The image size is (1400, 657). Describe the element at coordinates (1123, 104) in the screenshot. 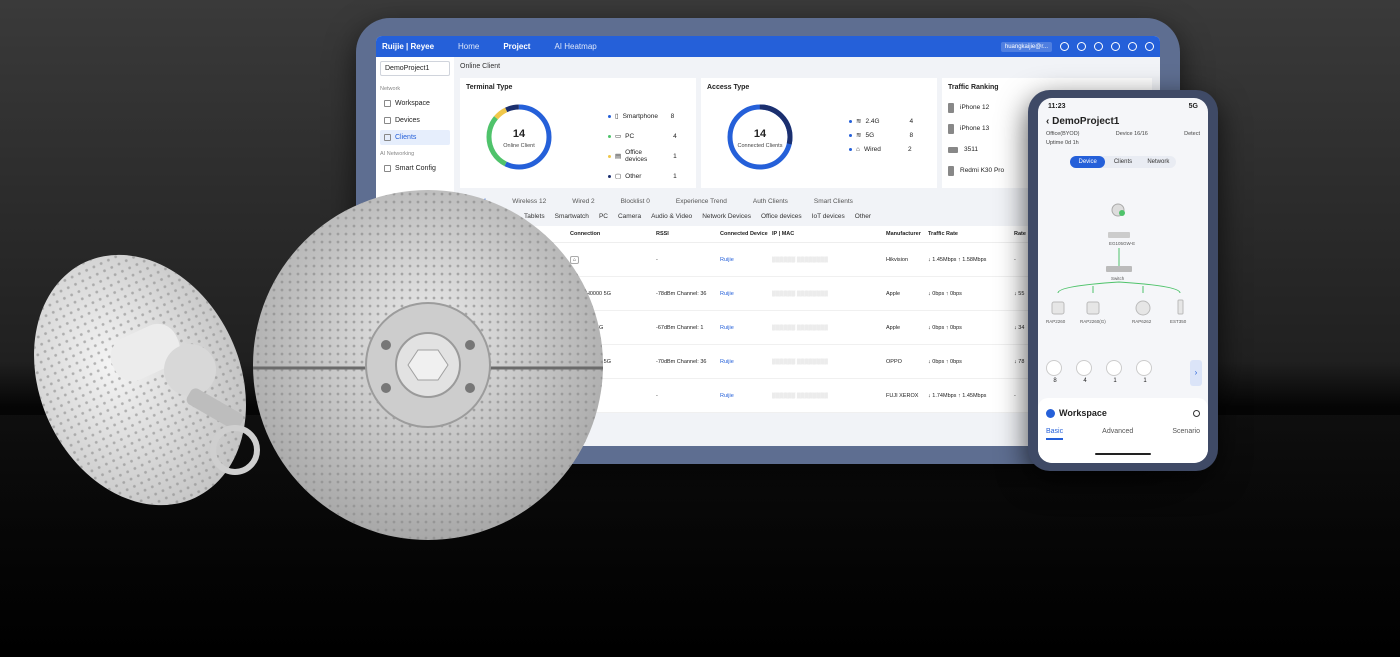

I see `phone-status-bar: 11:23 5G` at that location.